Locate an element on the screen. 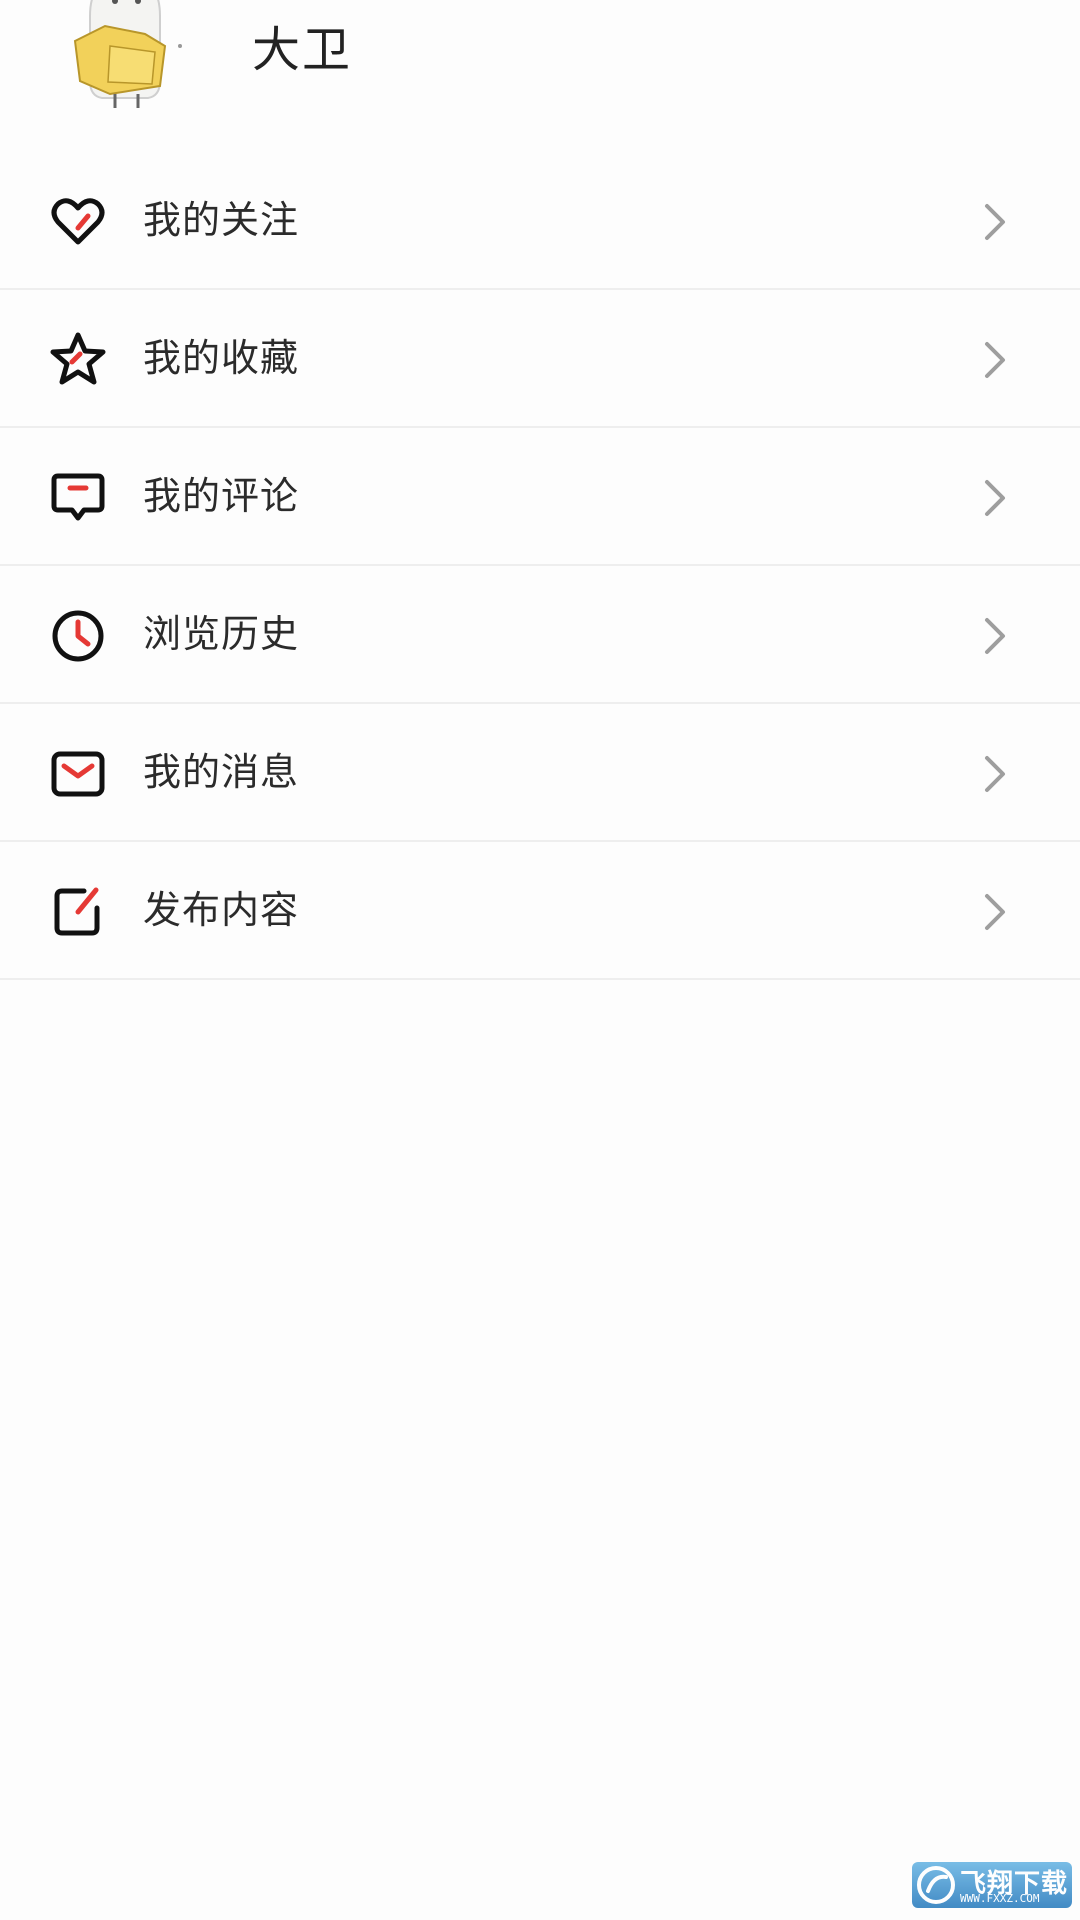 The width and height of the screenshot is (1080, 1920). menu-item-label: 浏览历史 is located at coordinates (221, 634).